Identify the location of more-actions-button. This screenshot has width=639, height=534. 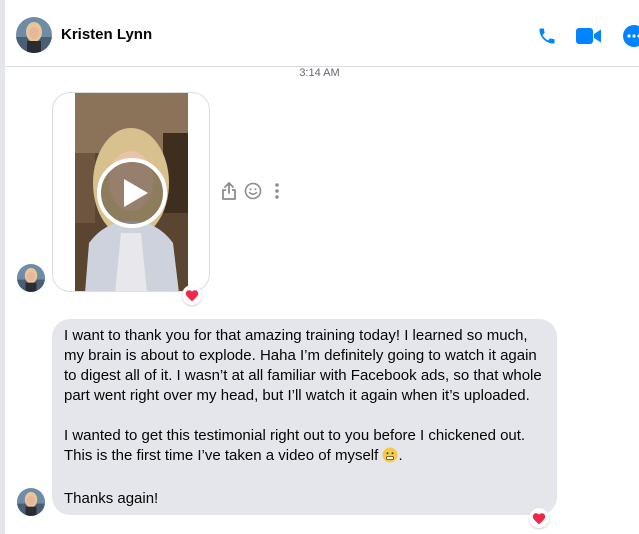
(277, 191).